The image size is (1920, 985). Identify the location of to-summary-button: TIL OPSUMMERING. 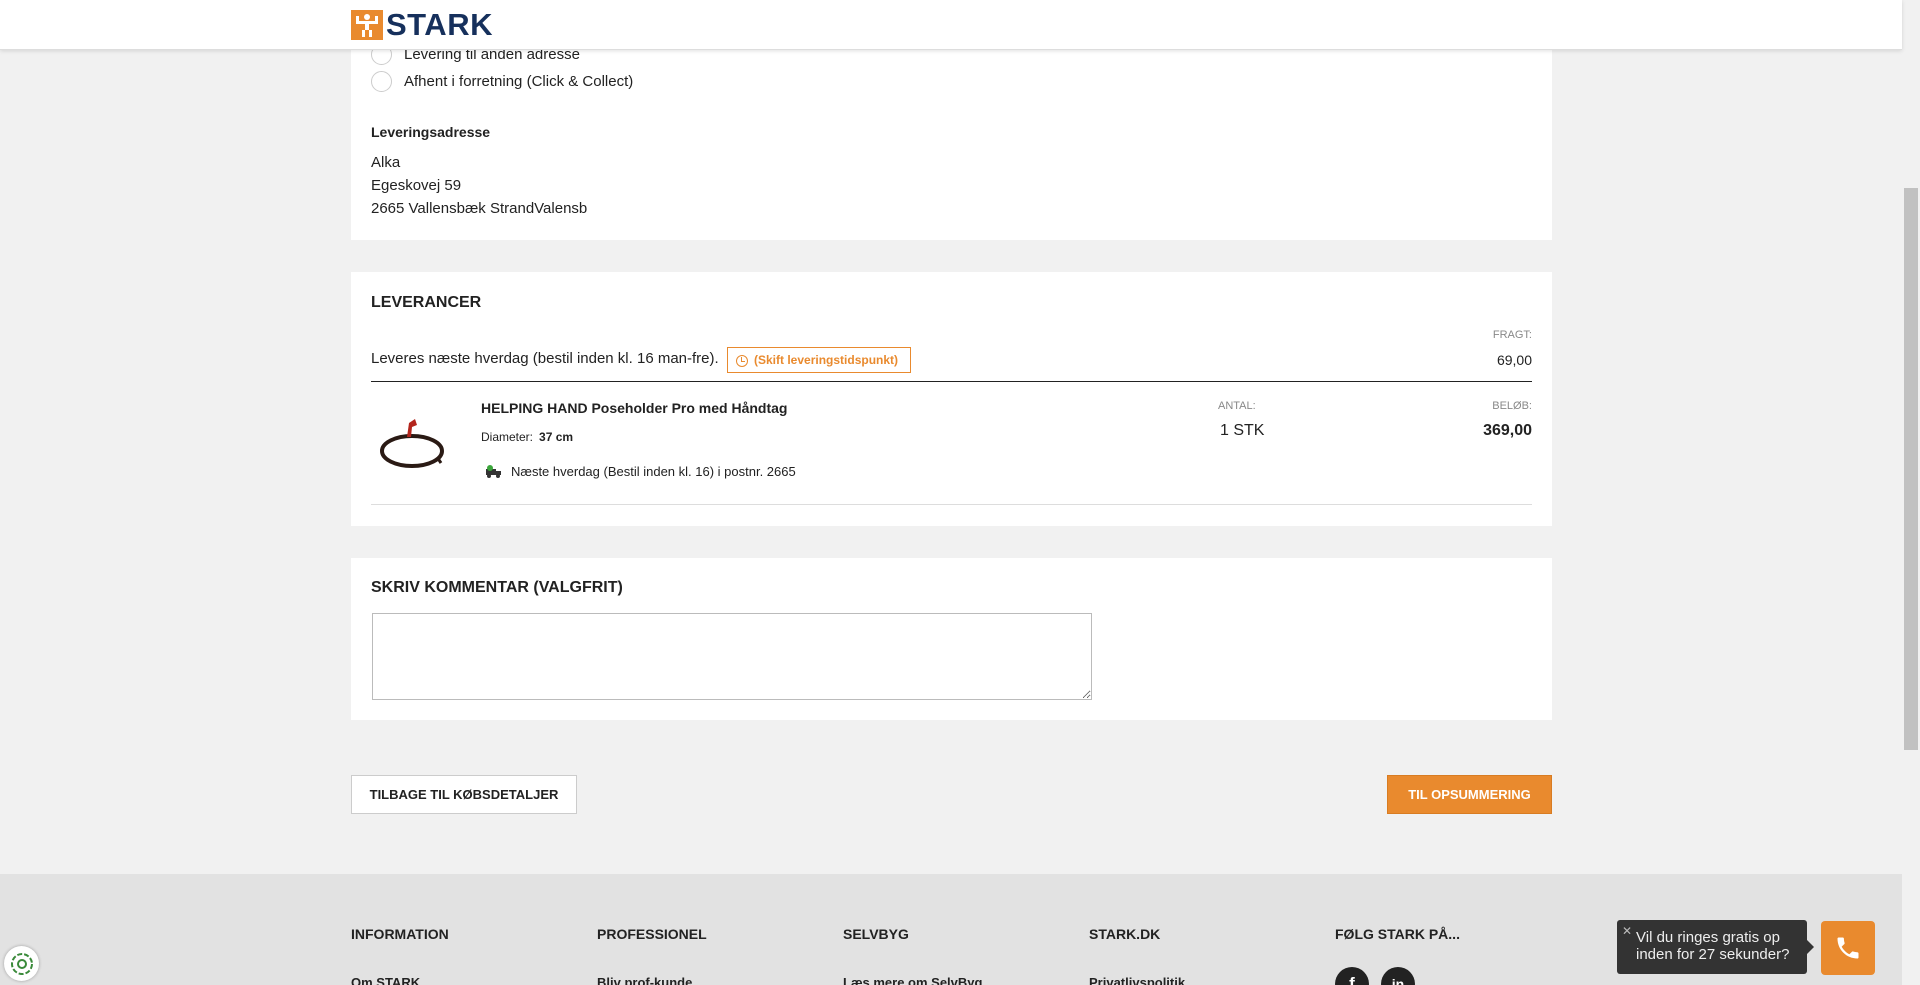
(1469, 794).